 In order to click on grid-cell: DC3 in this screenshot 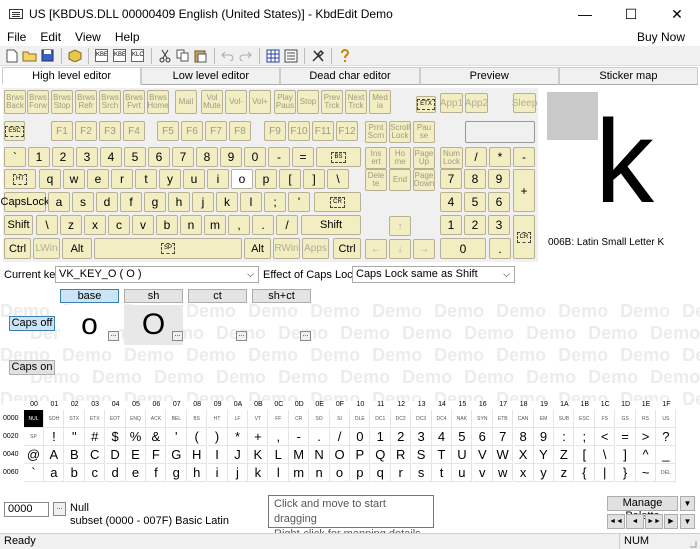, I will do `click(421, 419)`.